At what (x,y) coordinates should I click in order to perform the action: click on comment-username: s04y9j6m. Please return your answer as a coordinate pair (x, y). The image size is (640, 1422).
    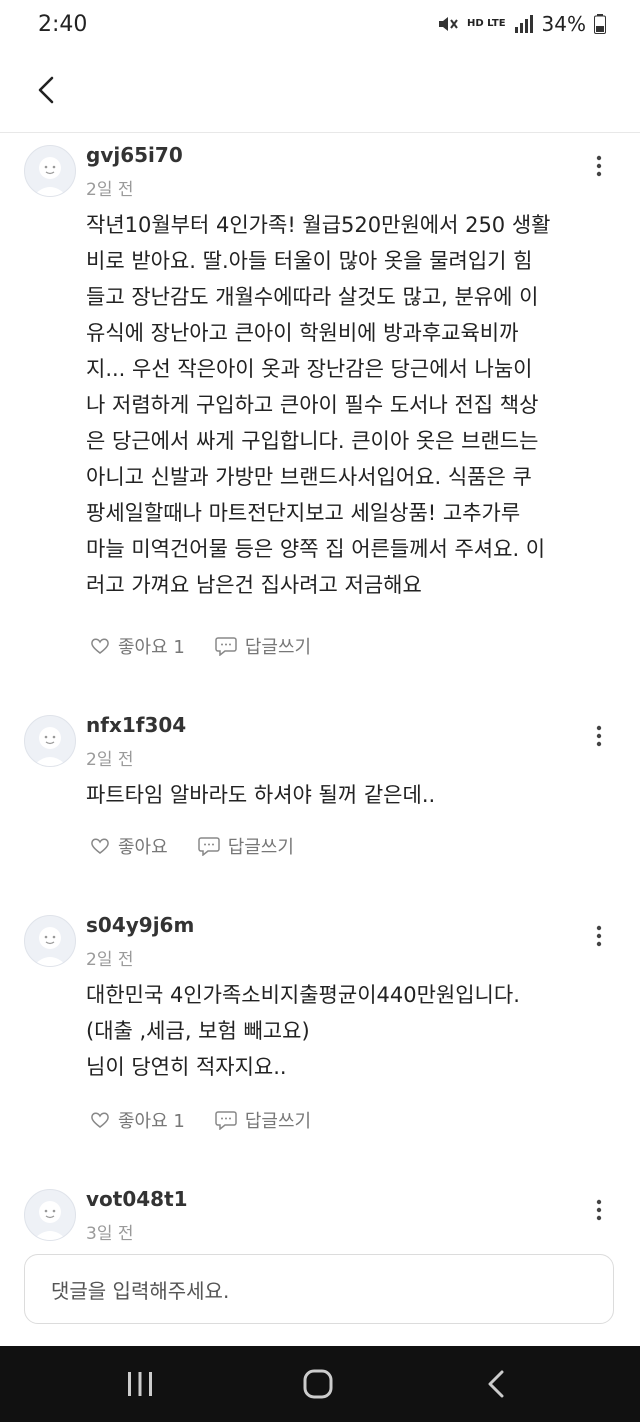
    Looking at the image, I should click on (140, 925).